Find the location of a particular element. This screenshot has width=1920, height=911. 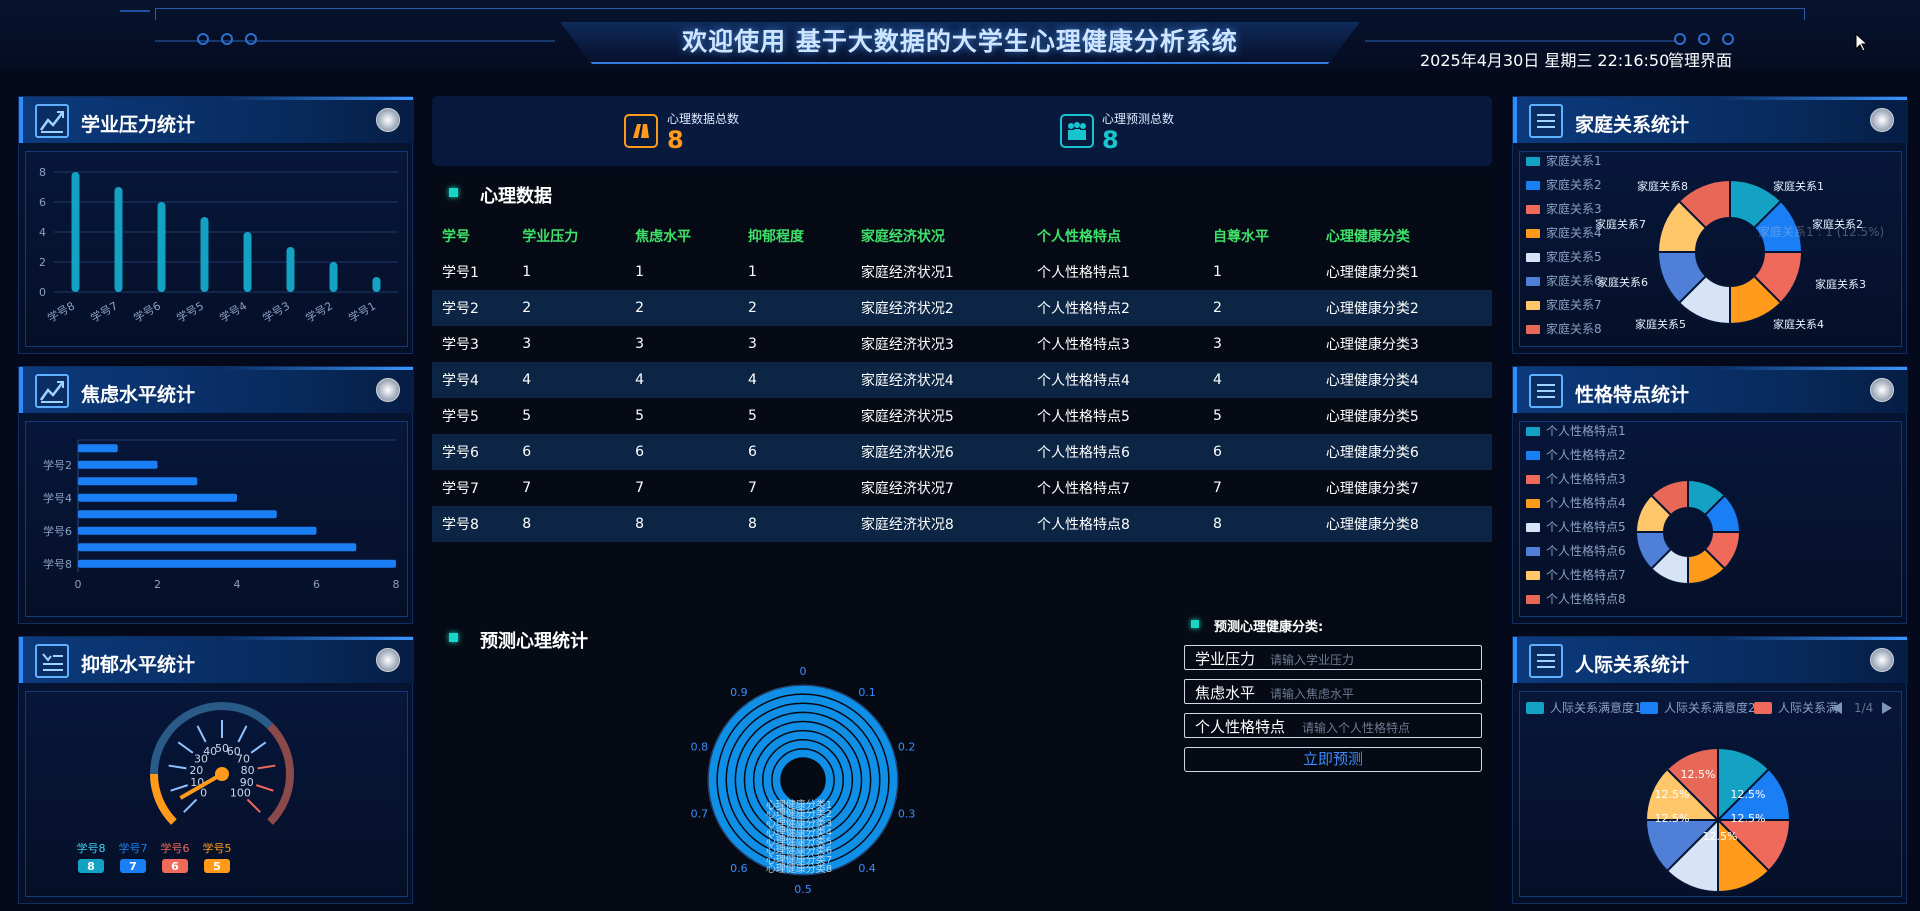

admin-link: 管理界面 is located at coordinates (1700, 59).